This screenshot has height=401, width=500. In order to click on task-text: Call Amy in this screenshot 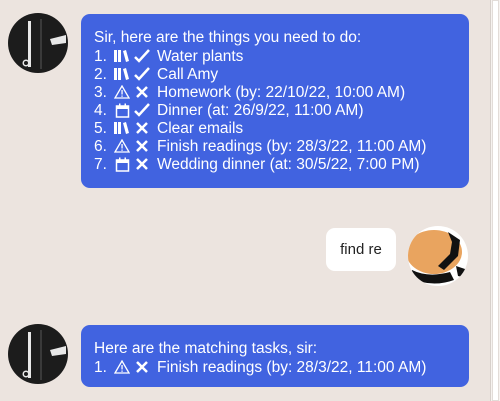, I will do `click(188, 74)`.